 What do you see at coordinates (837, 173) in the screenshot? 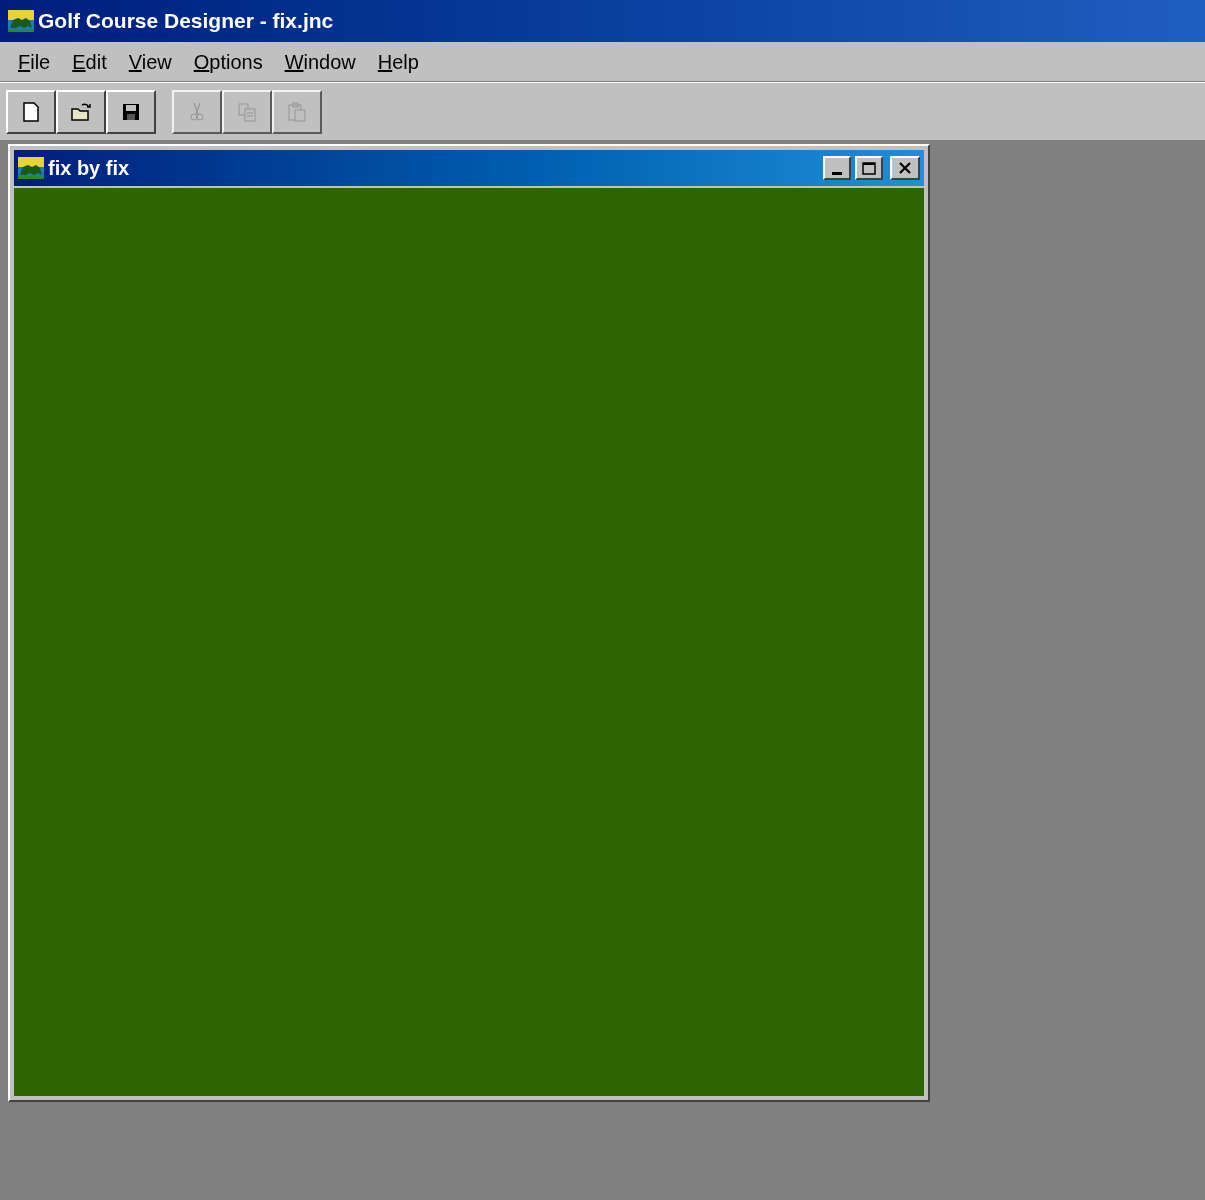
I see `minimize-icon` at bounding box center [837, 173].